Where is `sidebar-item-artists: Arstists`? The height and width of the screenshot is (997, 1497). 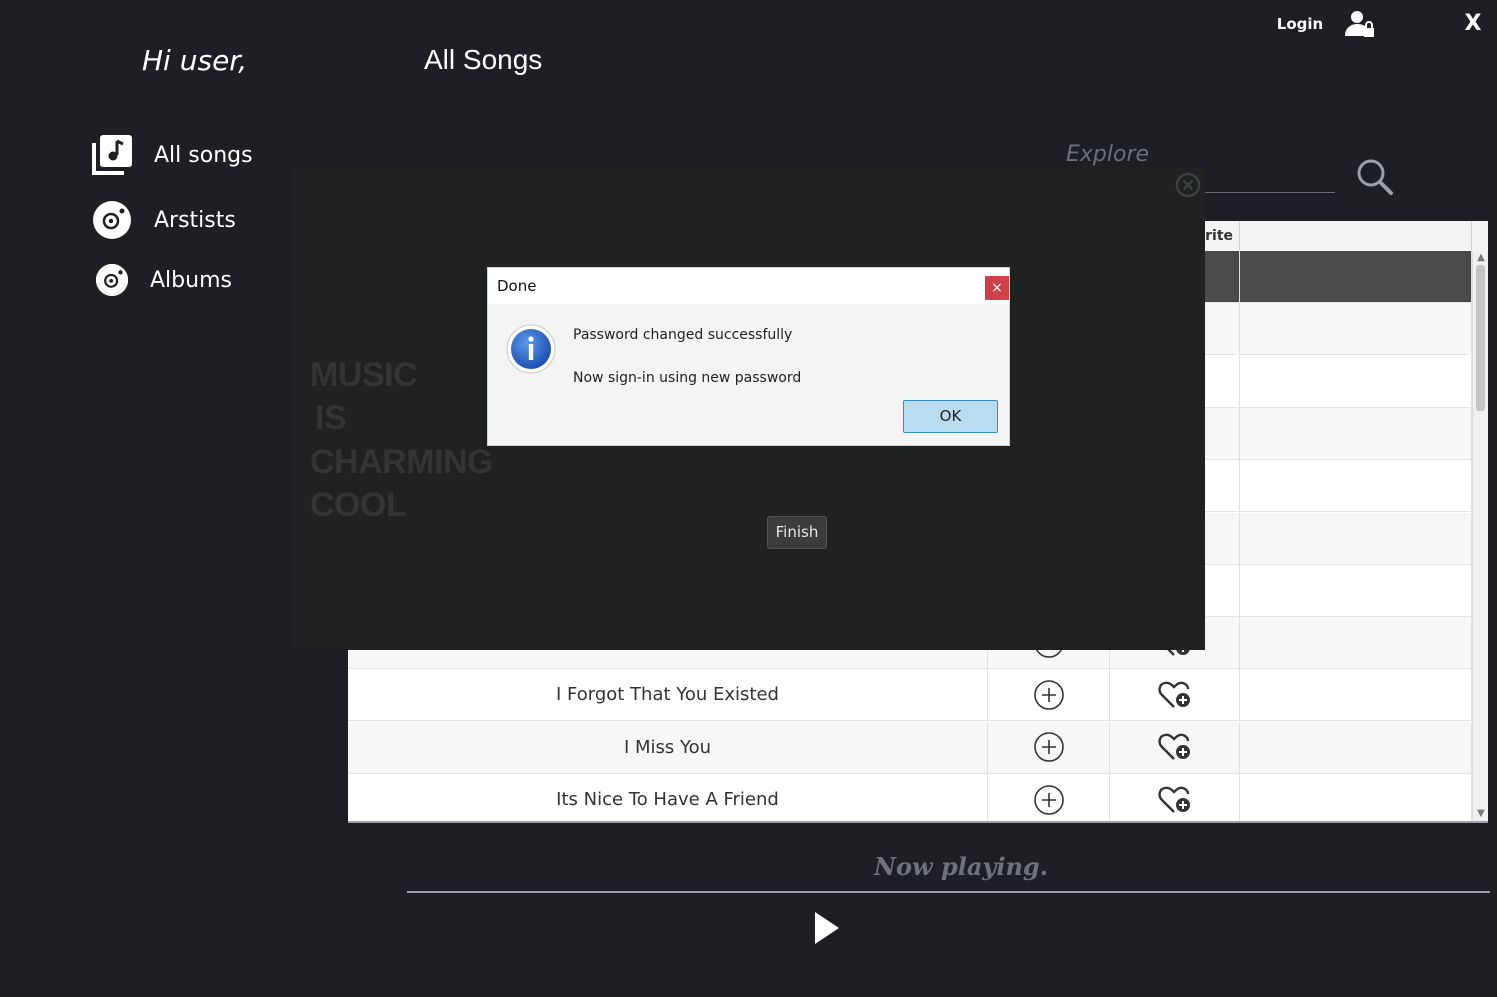 sidebar-item-artists: Arstists is located at coordinates (163, 220).